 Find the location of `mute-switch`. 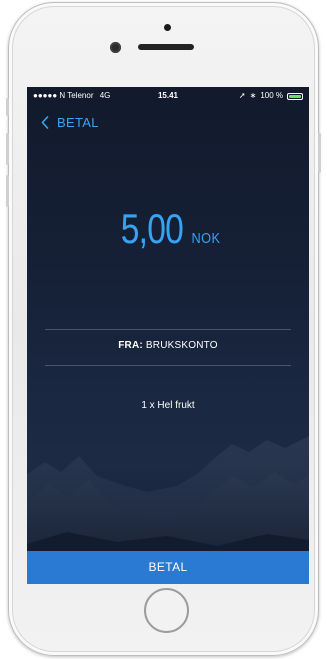

mute-switch is located at coordinates (7, 107).